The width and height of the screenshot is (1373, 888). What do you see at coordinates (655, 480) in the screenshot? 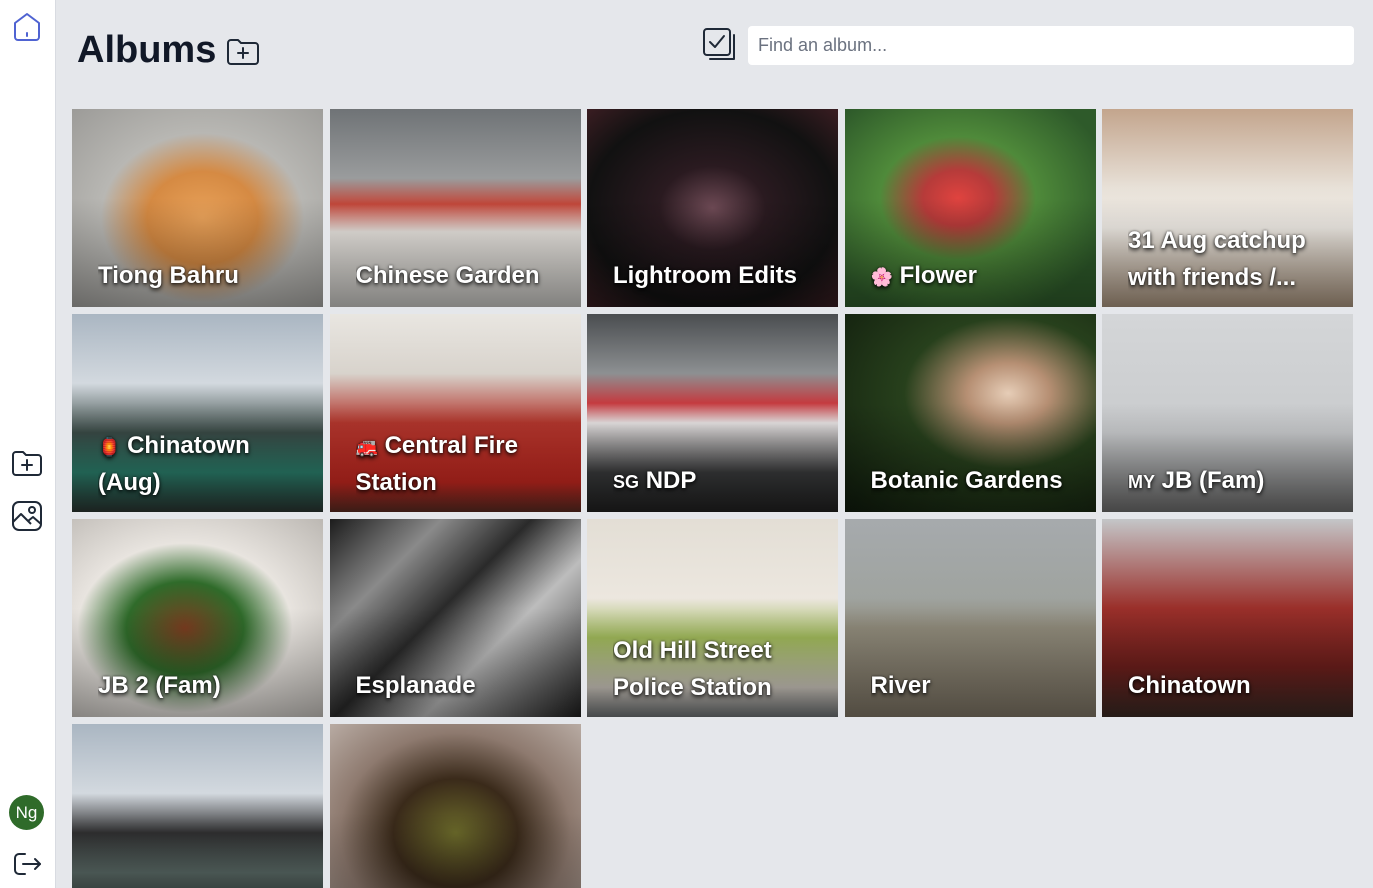
I see `album-title: SG NDP` at bounding box center [655, 480].